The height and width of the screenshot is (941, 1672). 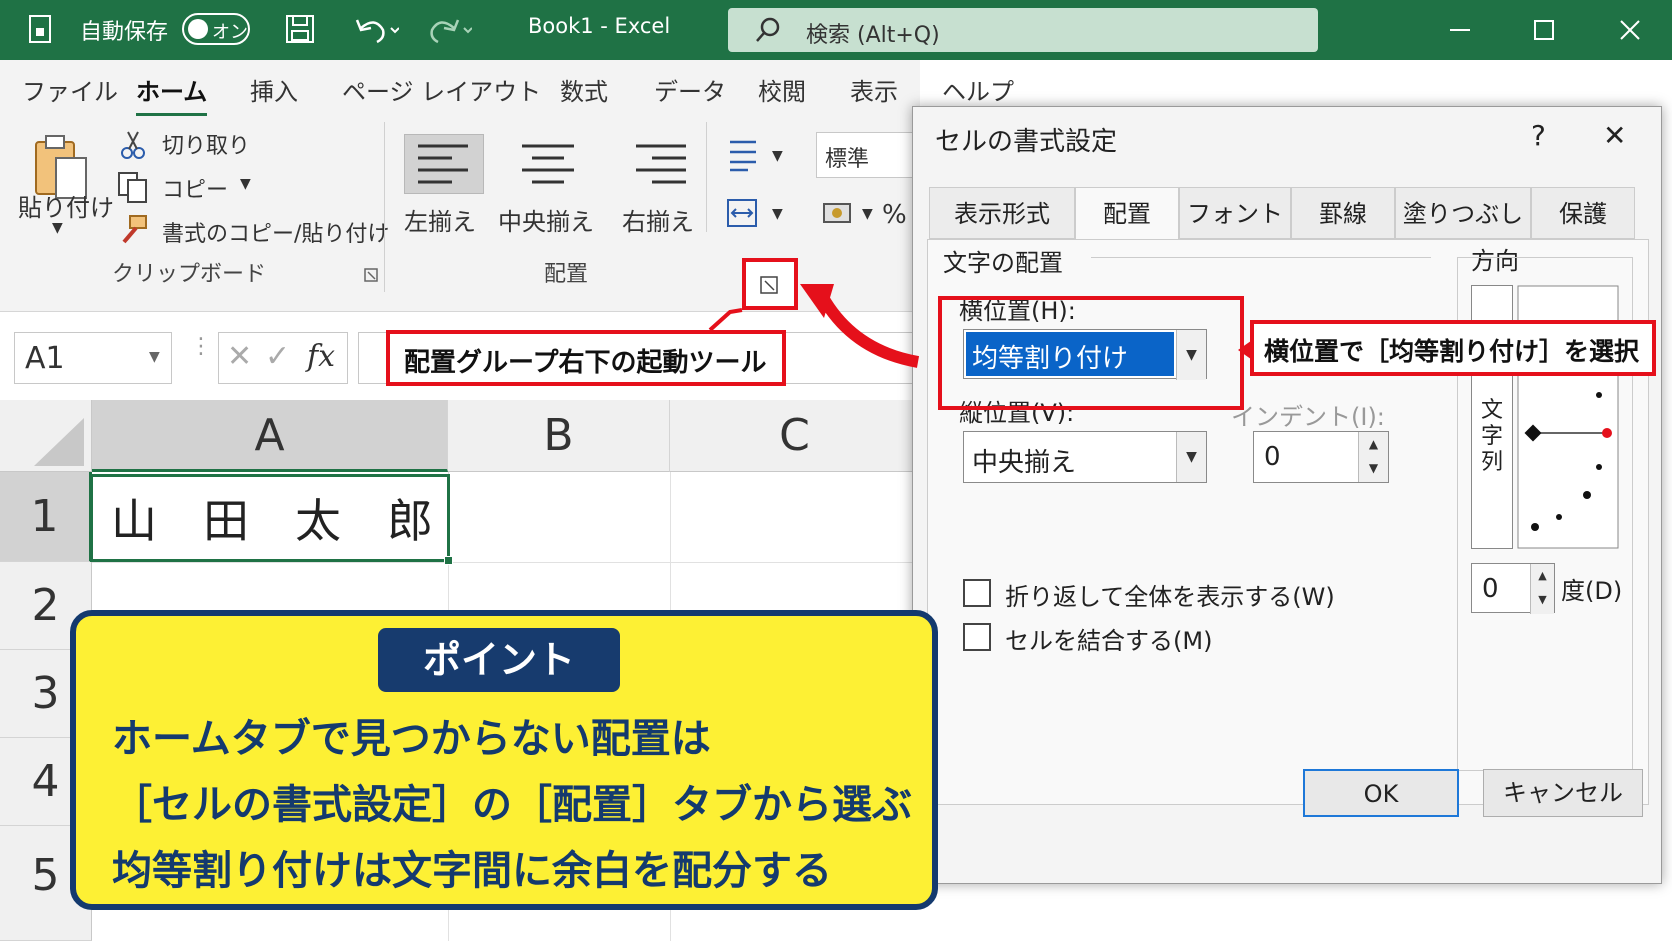 What do you see at coordinates (239, 356) in the screenshot?
I see `cancel-entry-icon: ✕` at bounding box center [239, 356].